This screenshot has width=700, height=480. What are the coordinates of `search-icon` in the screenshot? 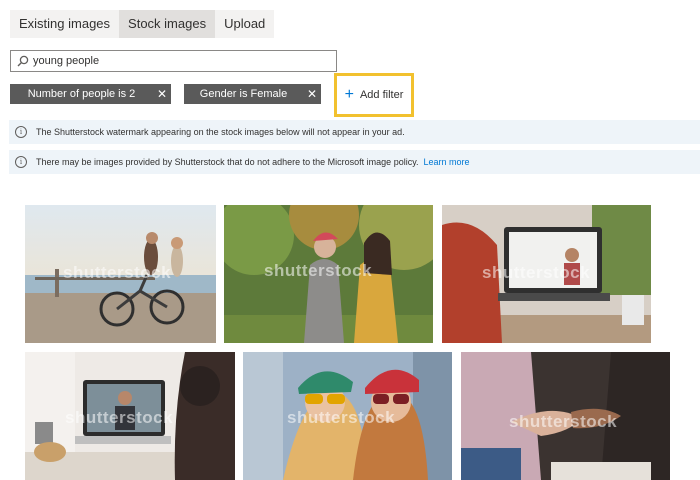 It's located at (23, 61).